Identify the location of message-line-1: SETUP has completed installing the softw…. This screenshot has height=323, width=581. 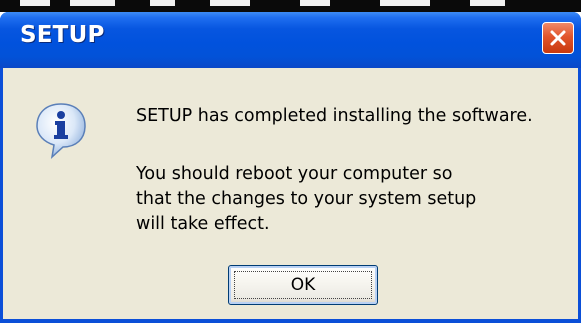
(334, 116).